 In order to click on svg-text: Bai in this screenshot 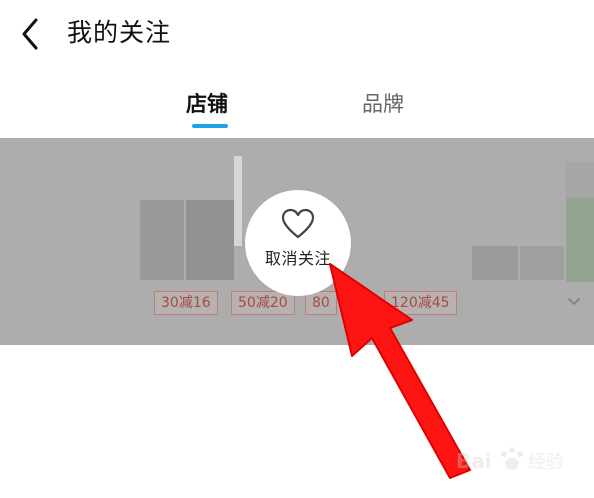, I will do `click(474, 461)`.